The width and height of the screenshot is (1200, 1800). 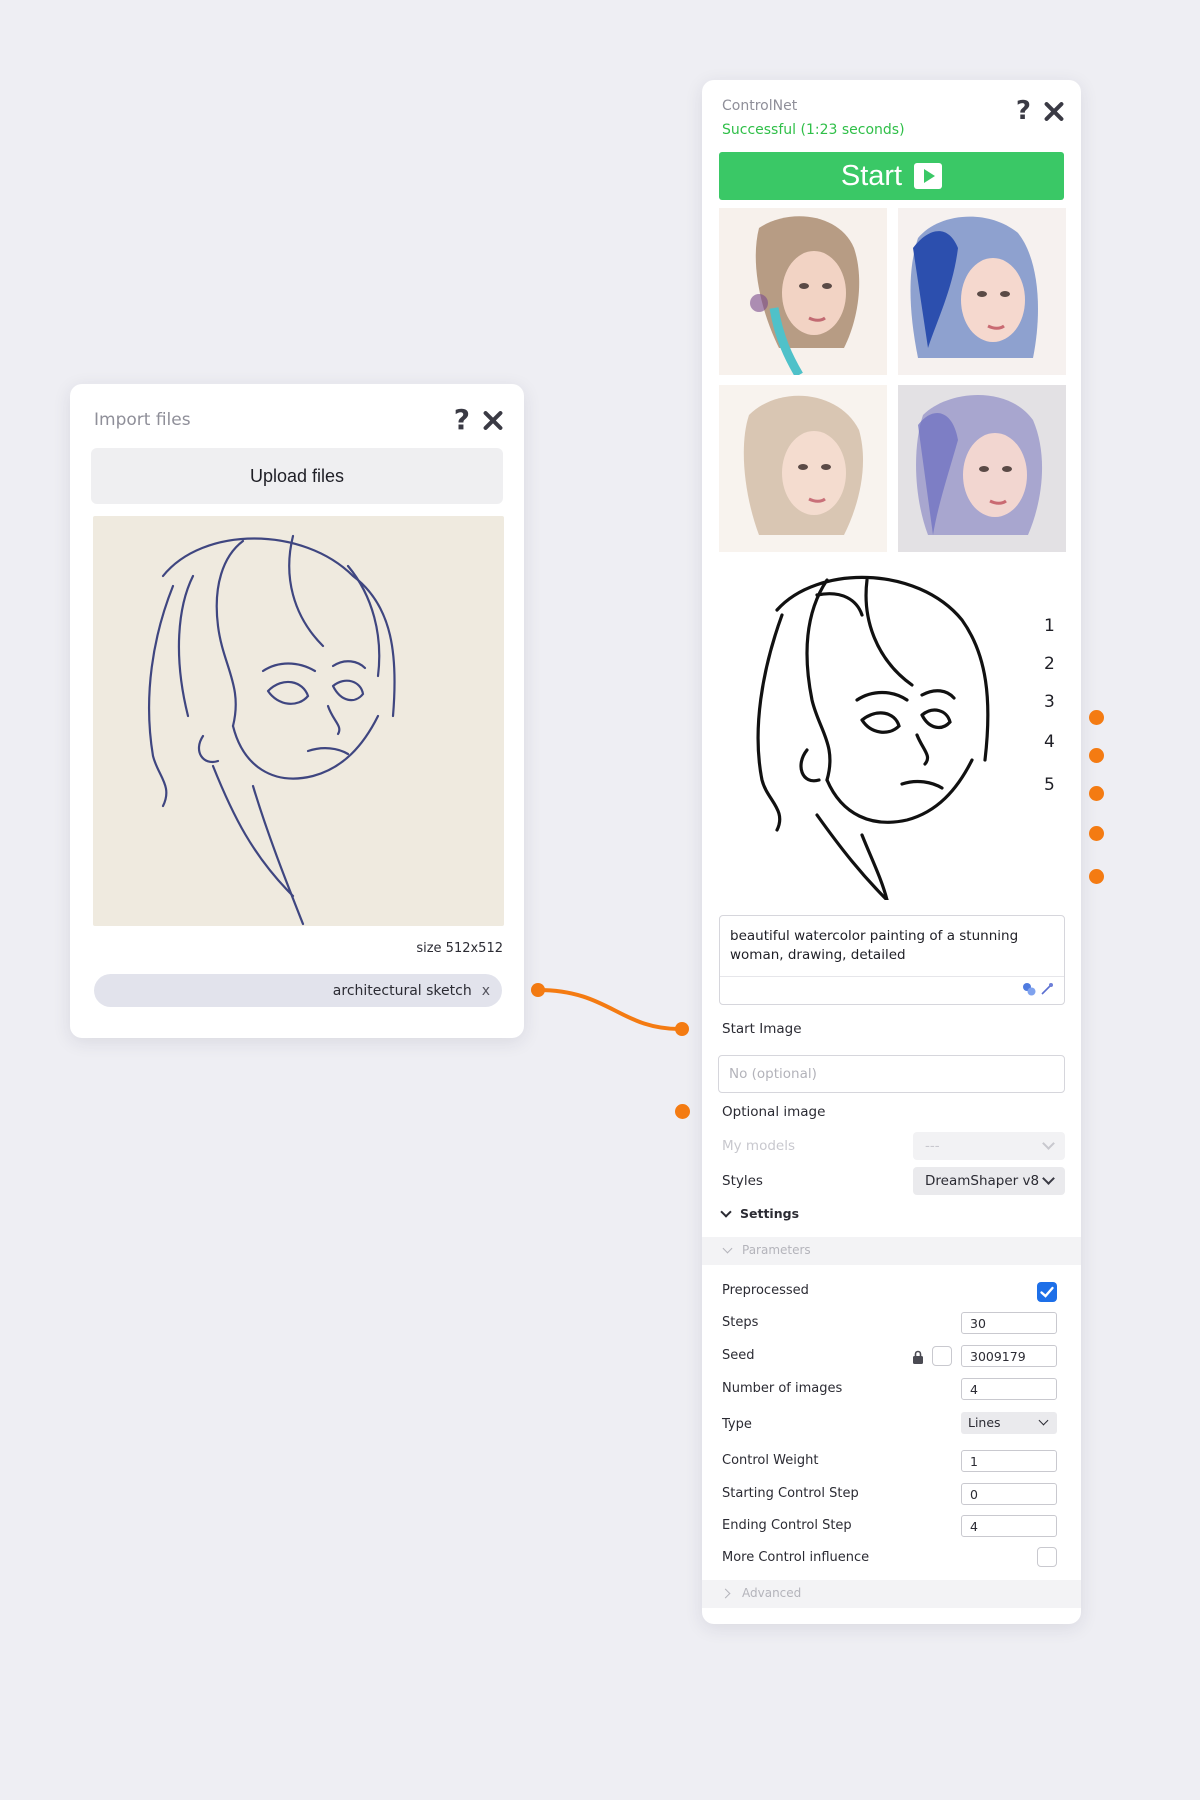 I want to click on output-number-3: 3, so click(x=1049, y=702).